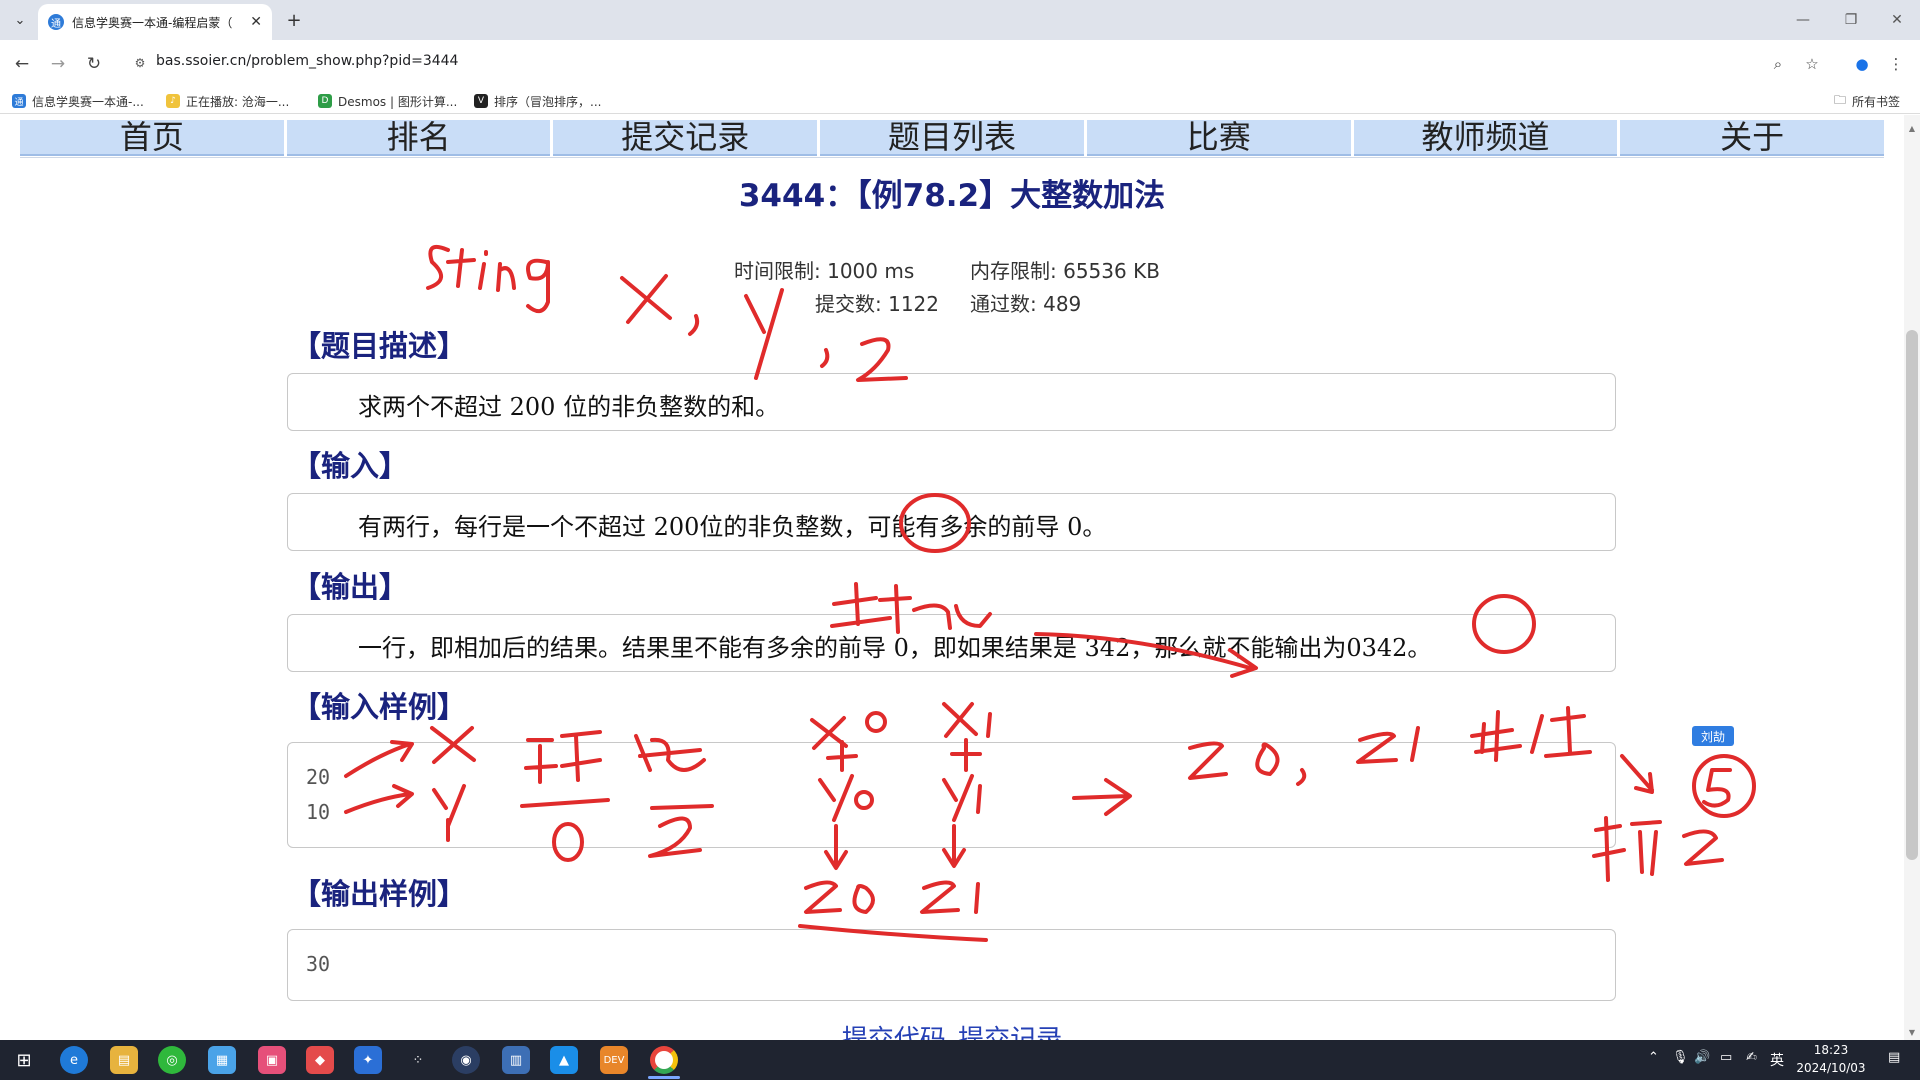 This screenshot has height=1080, width=1920. What do you see at coordinates (877, 304) in the screenshot?
I see `submission-count: 提交数: 1122` at bounding box center [877, 304].